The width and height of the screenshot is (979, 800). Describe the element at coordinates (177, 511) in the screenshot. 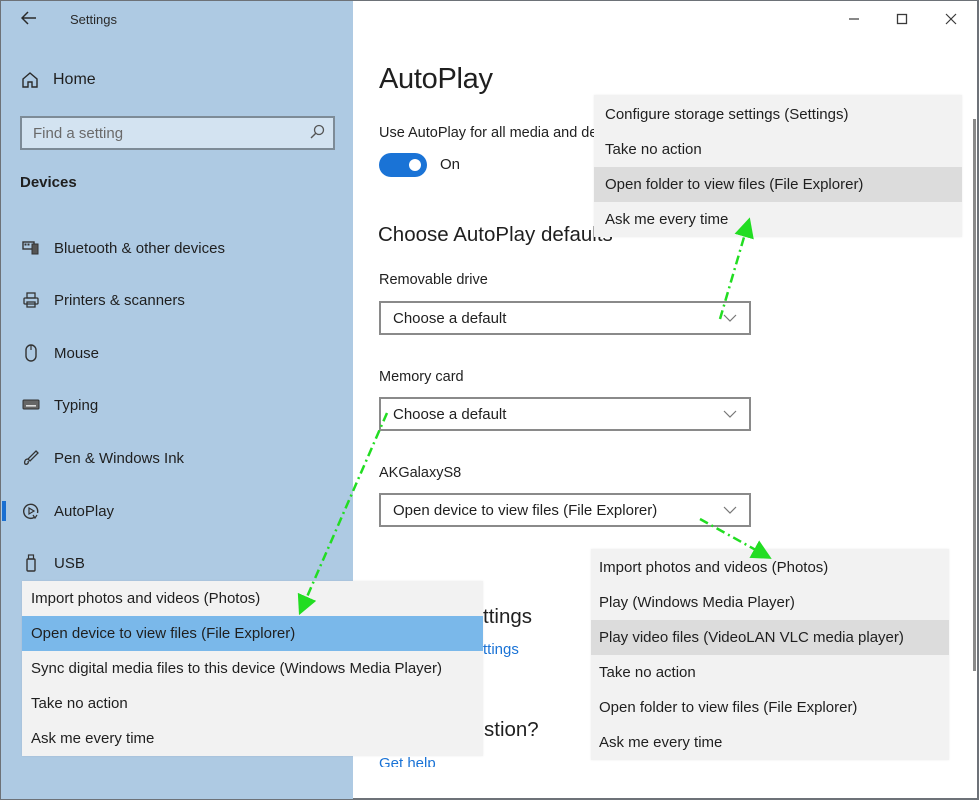

I see `sidebar-item-autoplay: AutoPlay` at that location.